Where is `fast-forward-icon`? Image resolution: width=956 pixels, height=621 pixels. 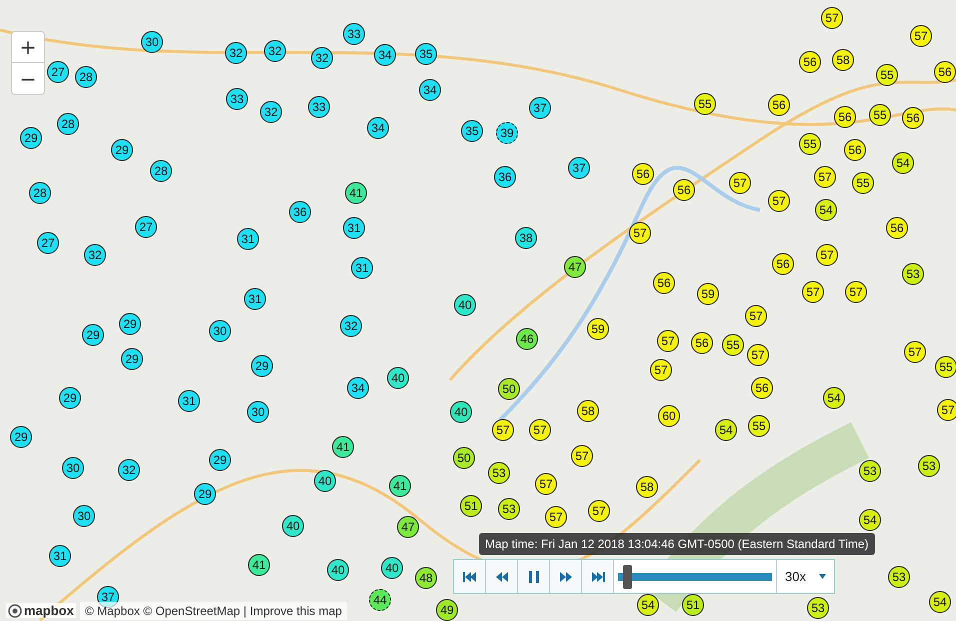 fast-forward-icon is located at coordinates (565, 576).